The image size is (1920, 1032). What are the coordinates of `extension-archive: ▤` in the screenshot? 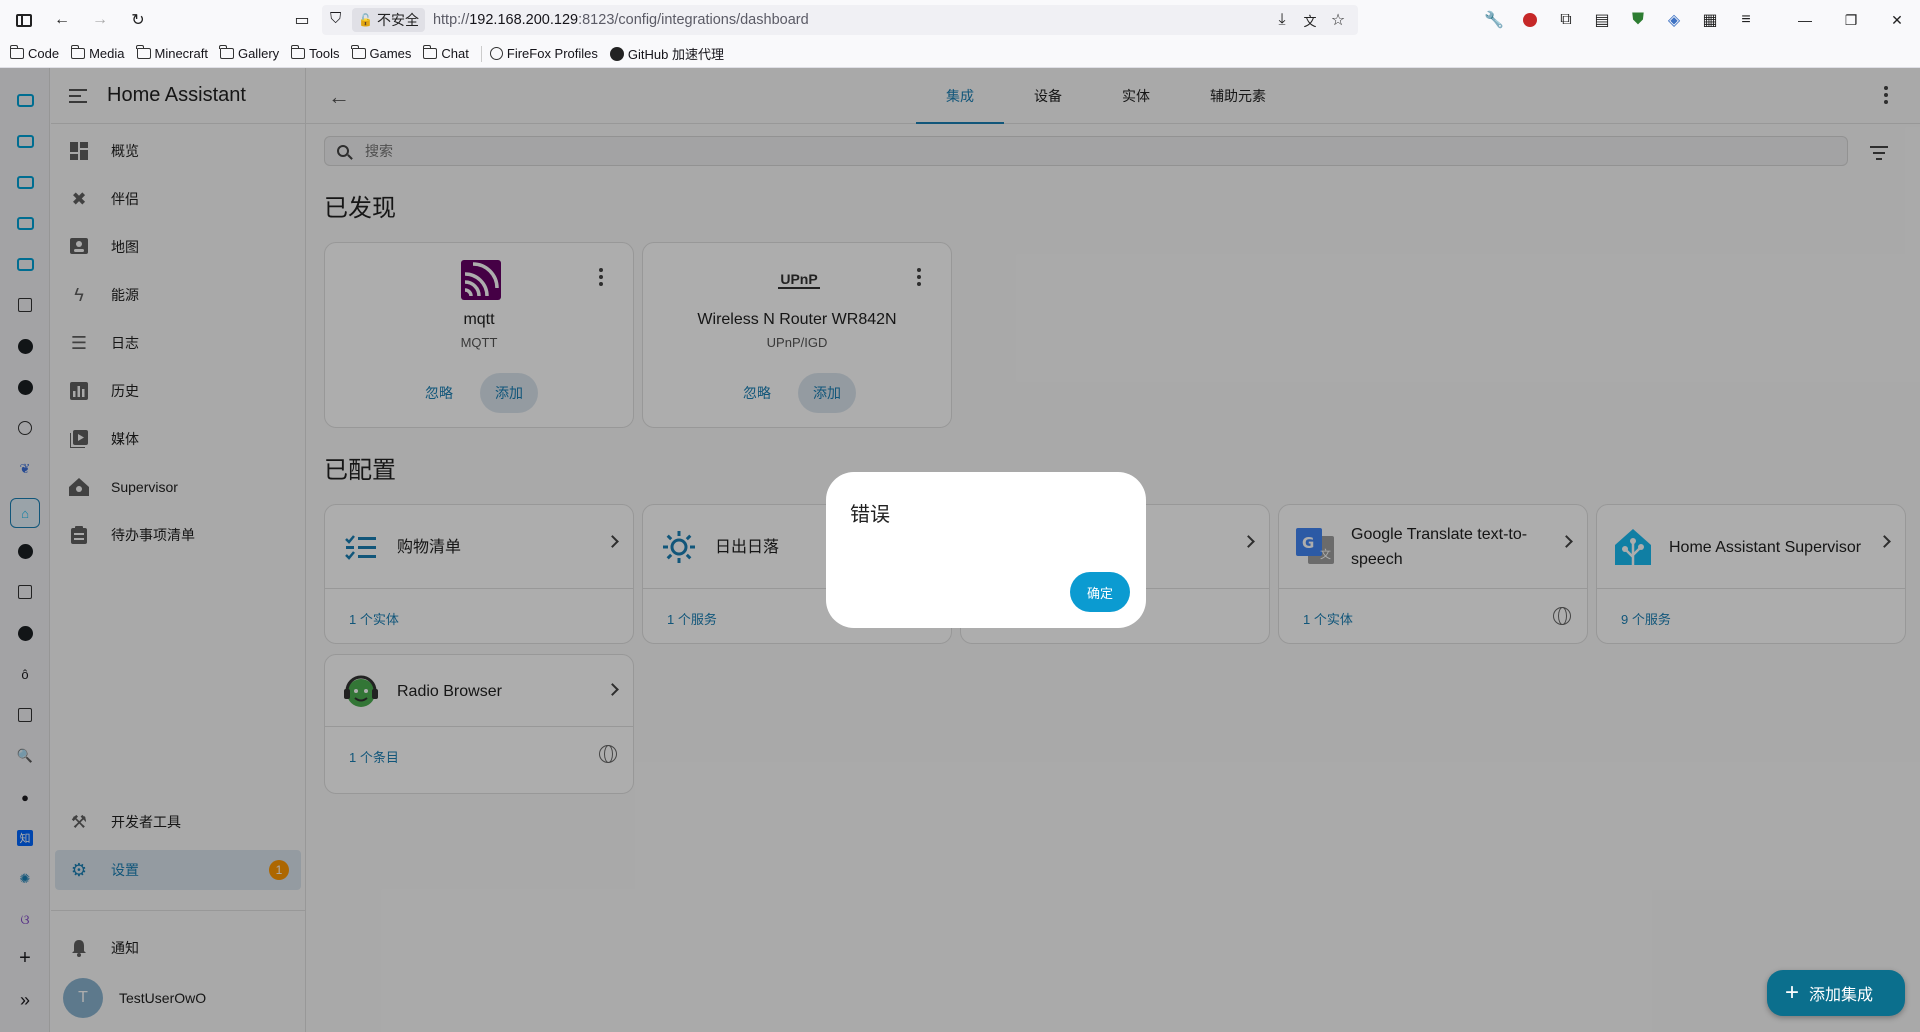 It's located at (1602, 20).